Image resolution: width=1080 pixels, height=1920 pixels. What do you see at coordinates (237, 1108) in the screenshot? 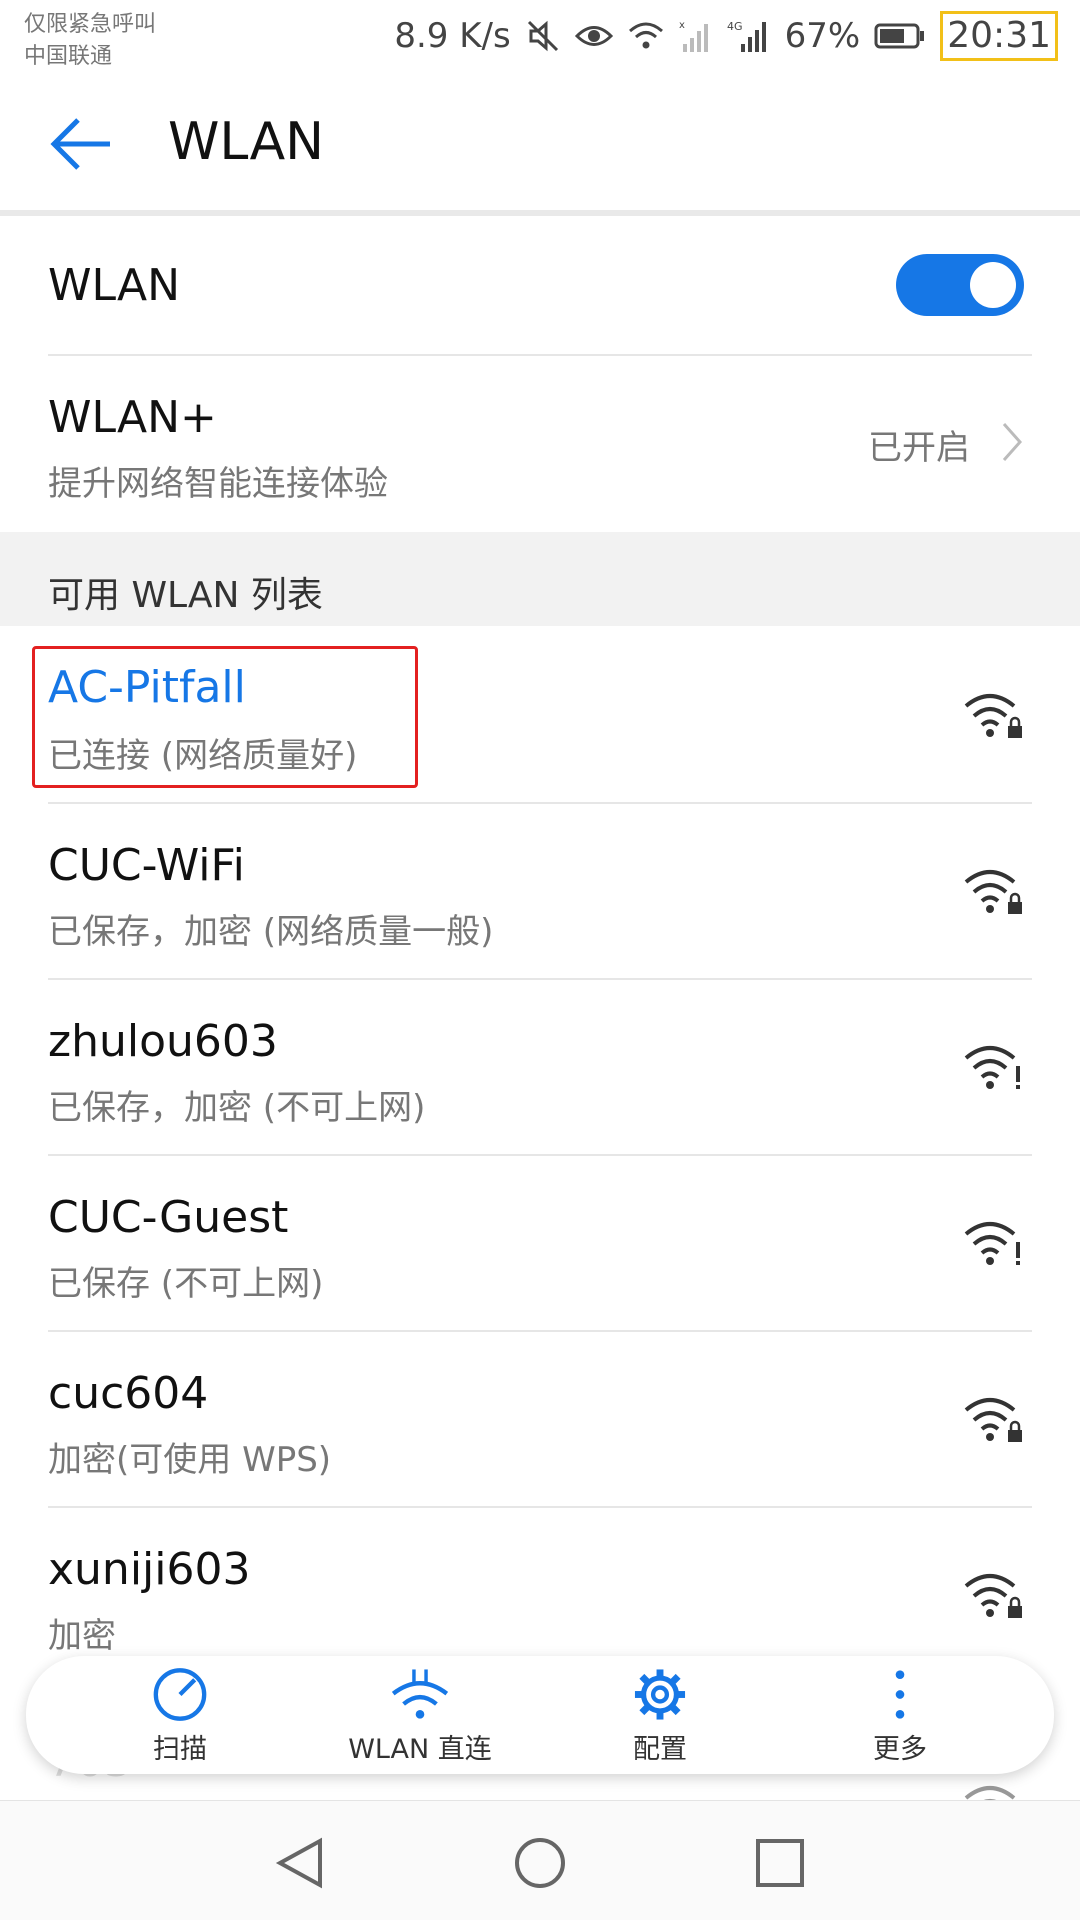
I see `network-status: 已保存，加密 (不可上网)` at bounding box center [237, 1108].